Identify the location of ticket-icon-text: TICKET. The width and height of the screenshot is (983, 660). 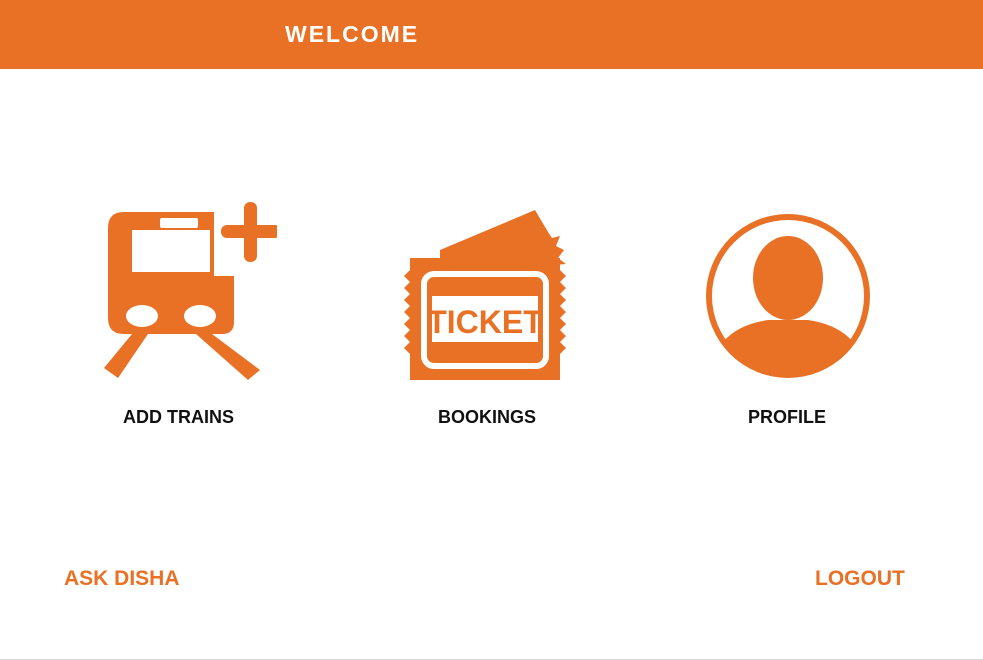
(485, 322).